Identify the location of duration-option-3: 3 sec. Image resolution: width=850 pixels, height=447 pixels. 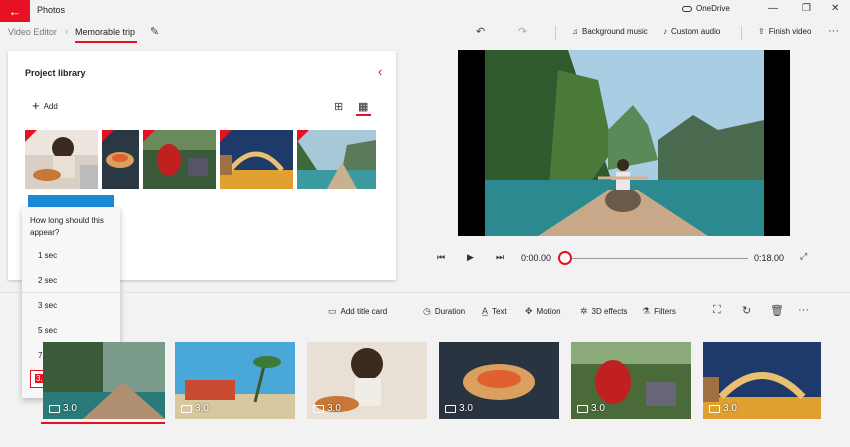
(47, 305).